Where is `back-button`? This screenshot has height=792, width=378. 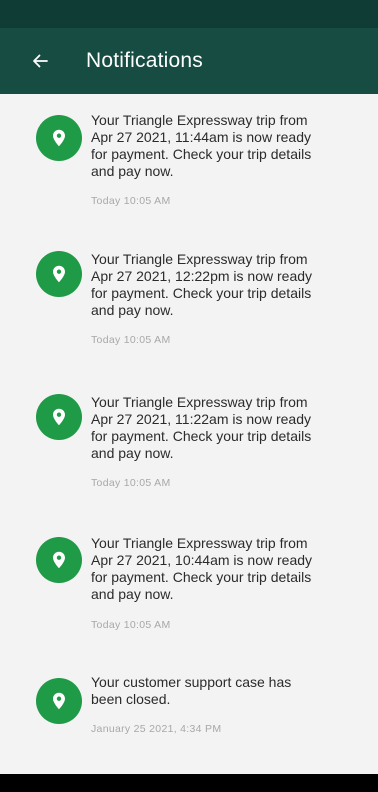 back-button is located at coordinates (40, 61).